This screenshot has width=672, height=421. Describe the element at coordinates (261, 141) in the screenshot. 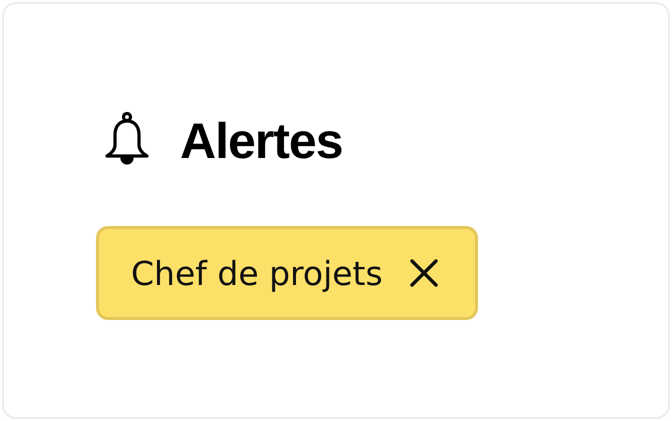

I see `alerts-title: Alertes` at that location.